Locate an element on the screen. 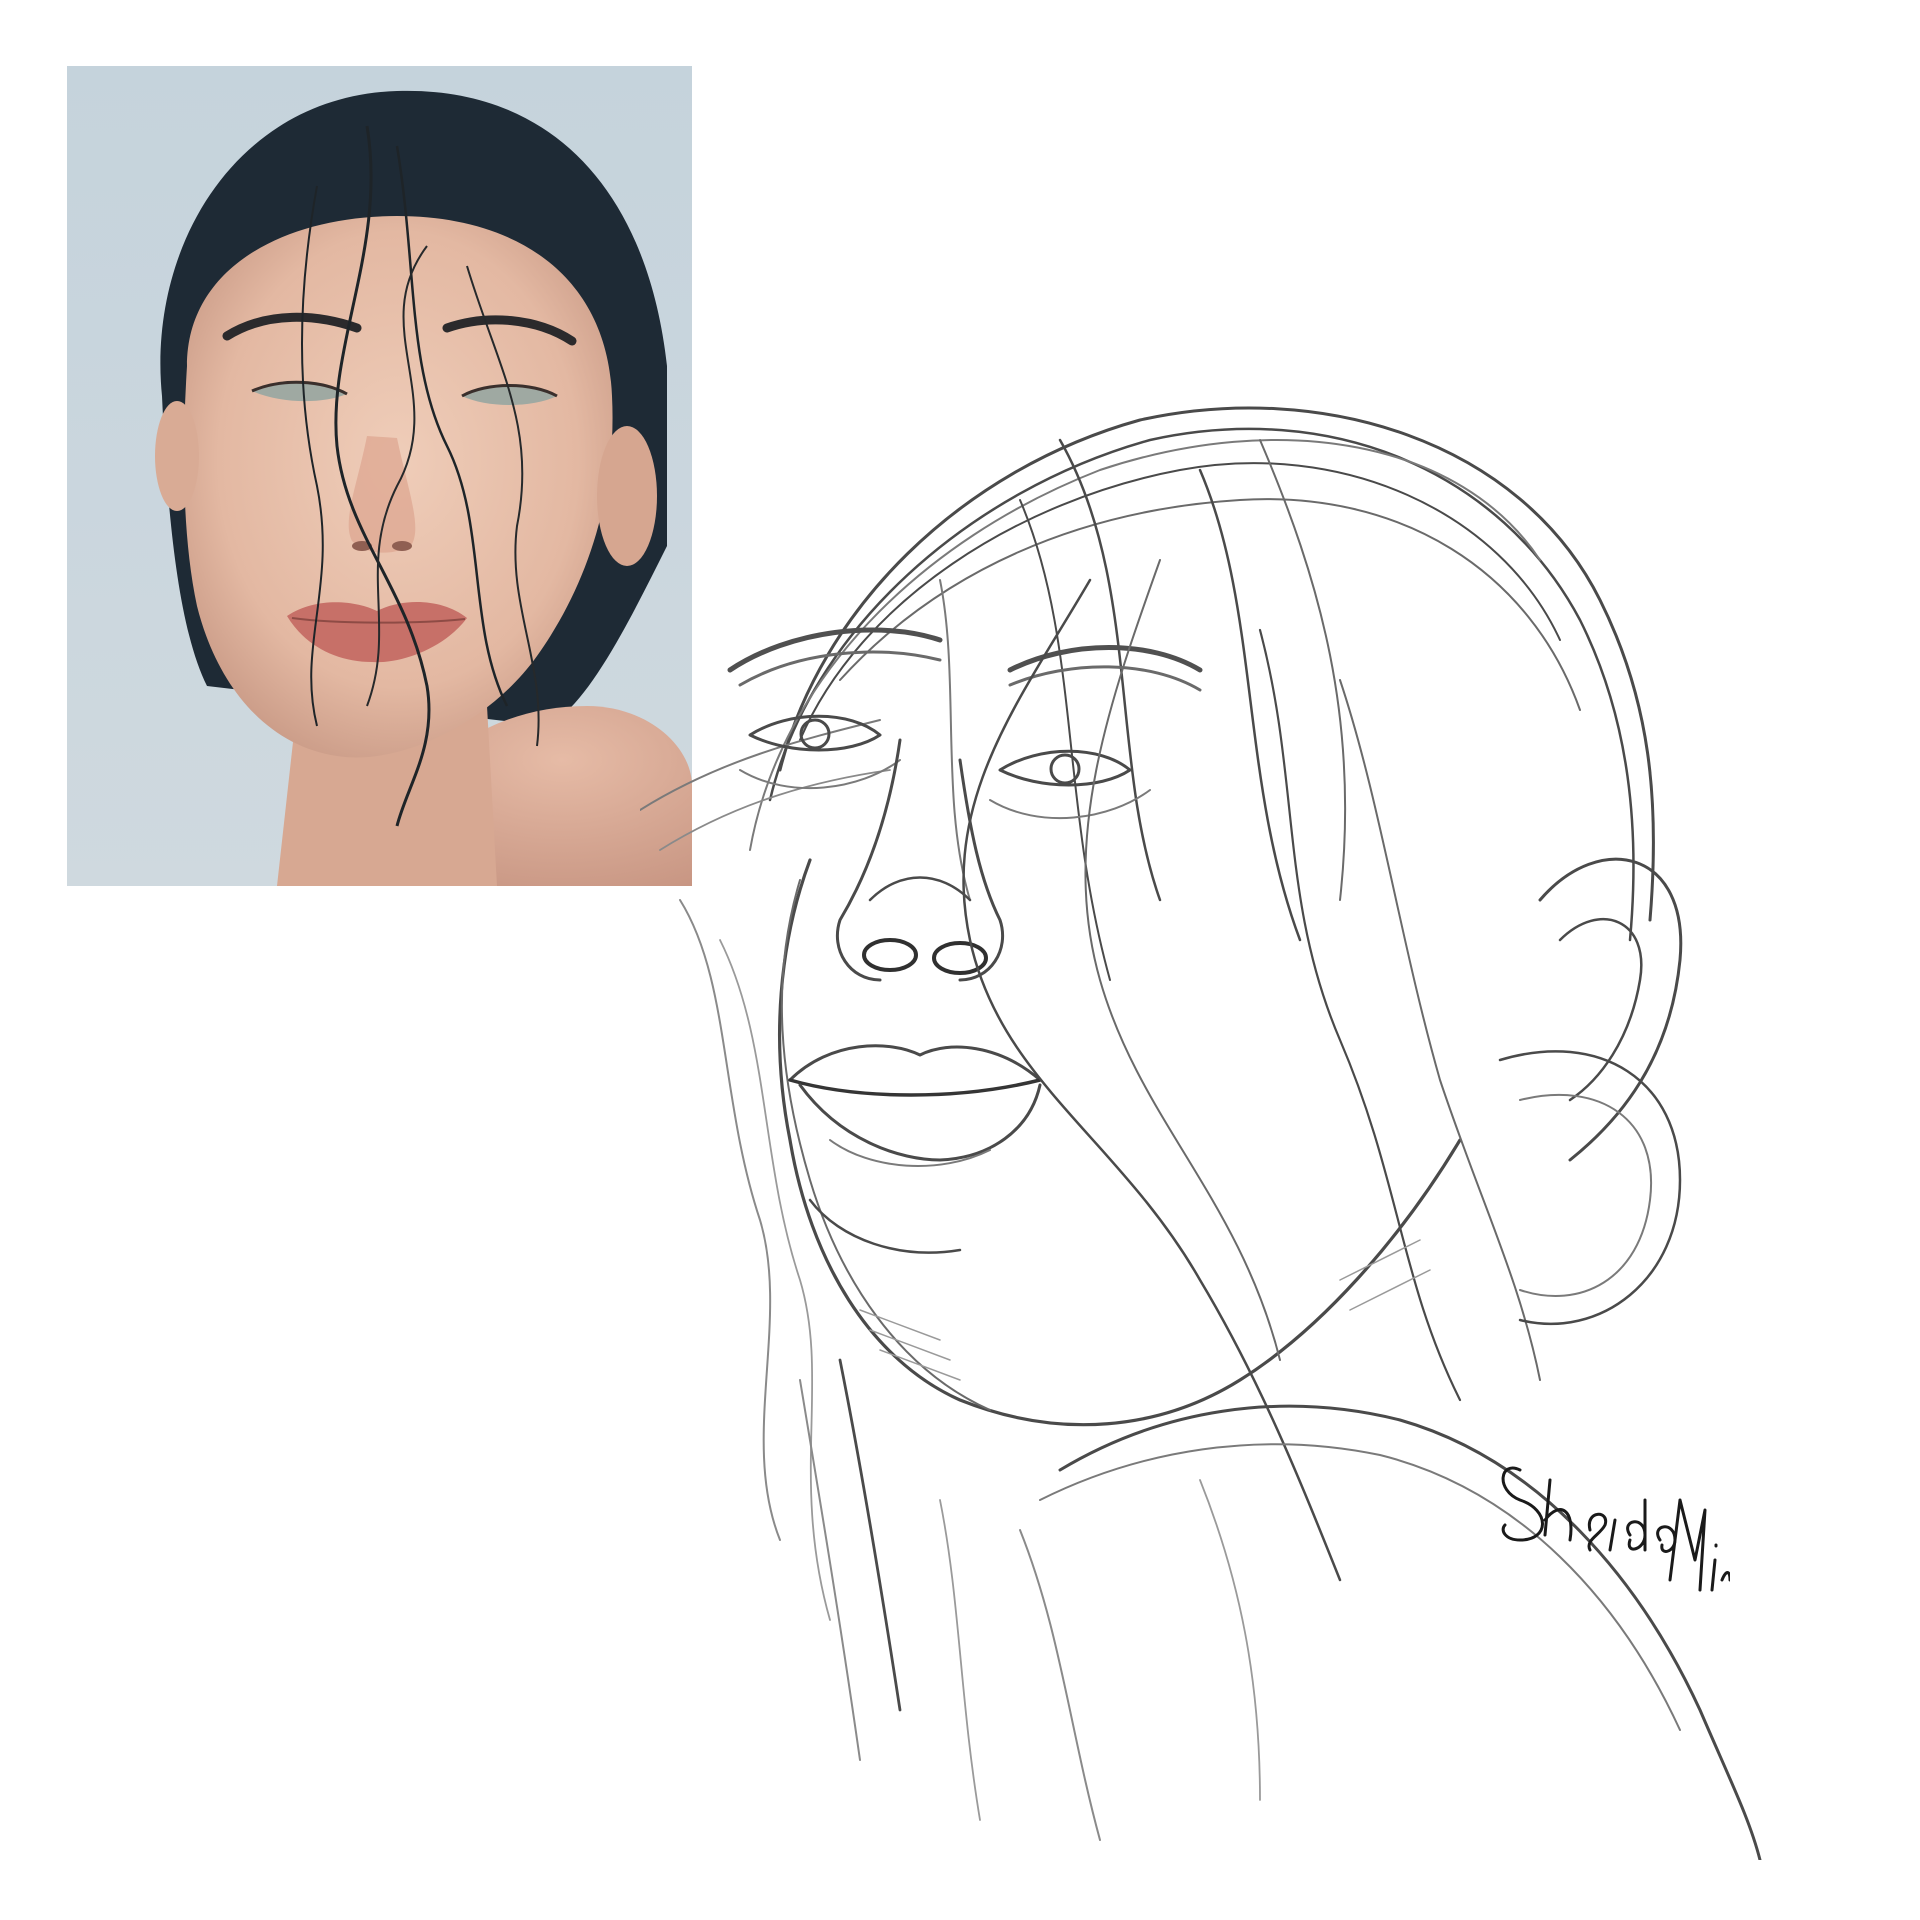 This screenshot has height=1920, width=1920. artist-signature: SheidaMir is located at coordinates (1610, 1530).